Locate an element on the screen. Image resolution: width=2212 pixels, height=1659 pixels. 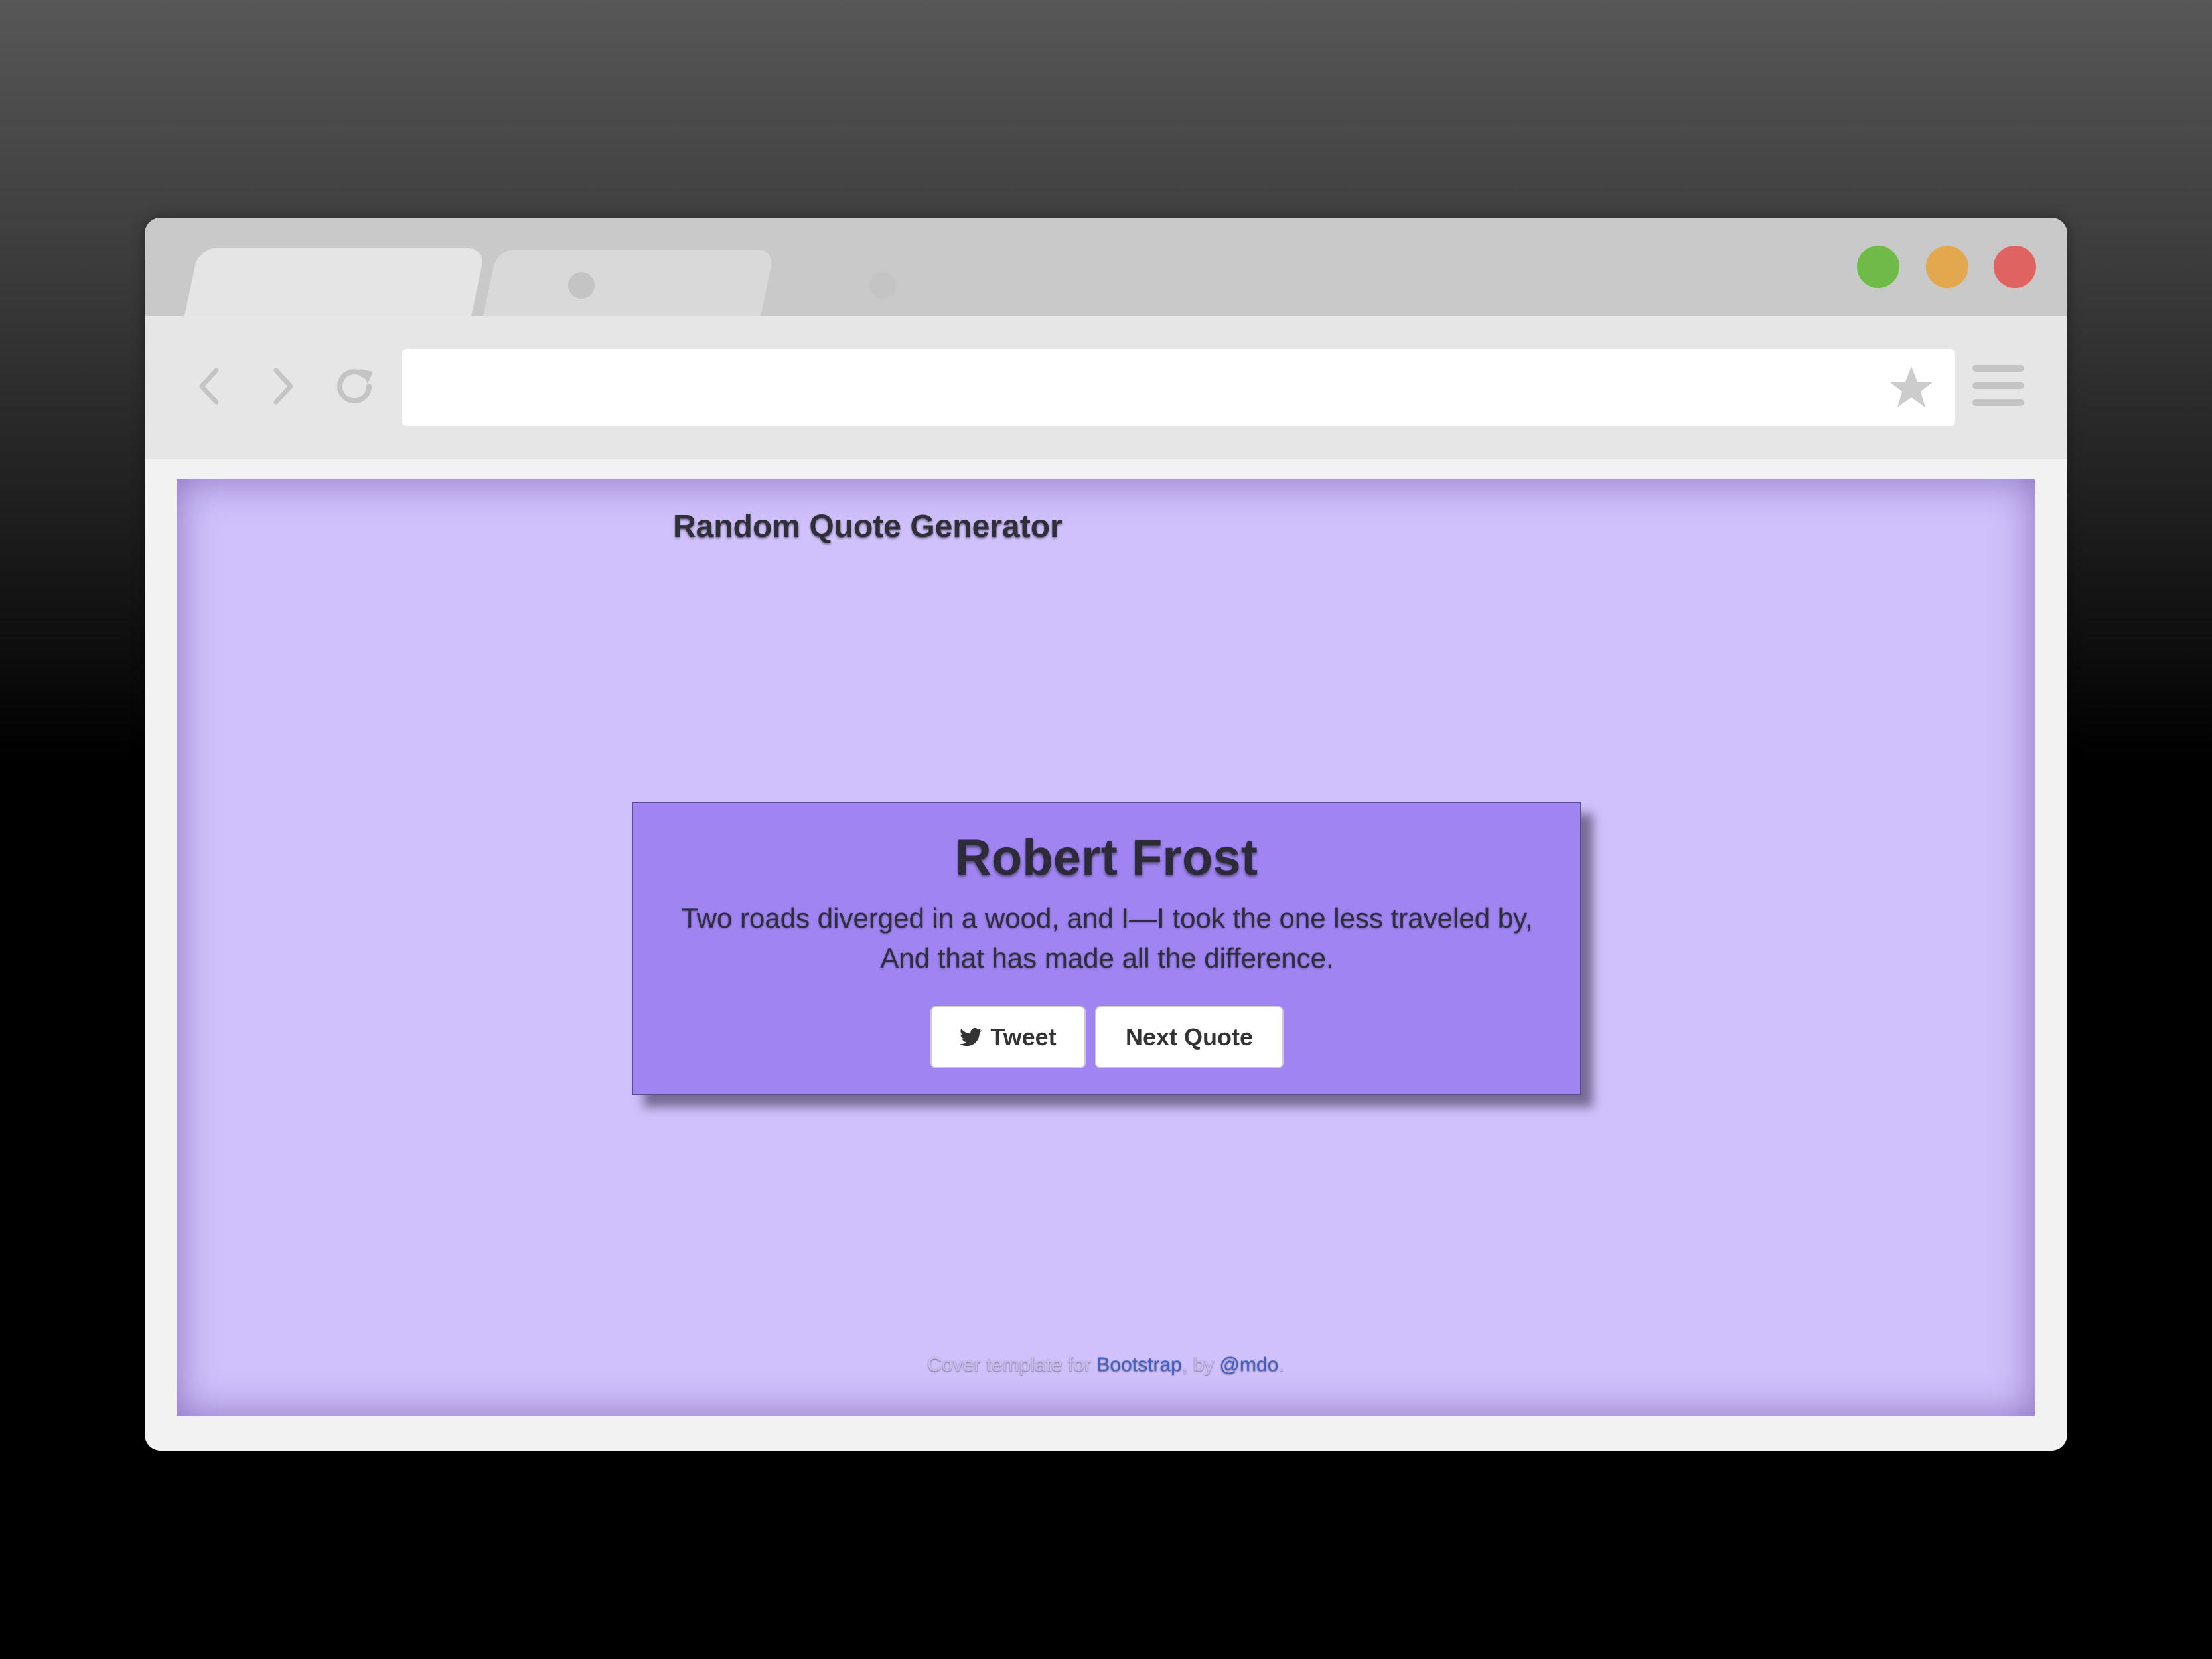
reload-icon is located at coordinates (355, 386).